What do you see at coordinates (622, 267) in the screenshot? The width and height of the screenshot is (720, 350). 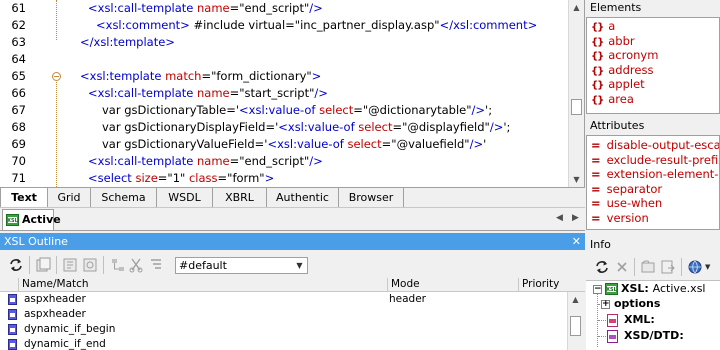 I see `remove-icon` at bounding box center [622, 267].